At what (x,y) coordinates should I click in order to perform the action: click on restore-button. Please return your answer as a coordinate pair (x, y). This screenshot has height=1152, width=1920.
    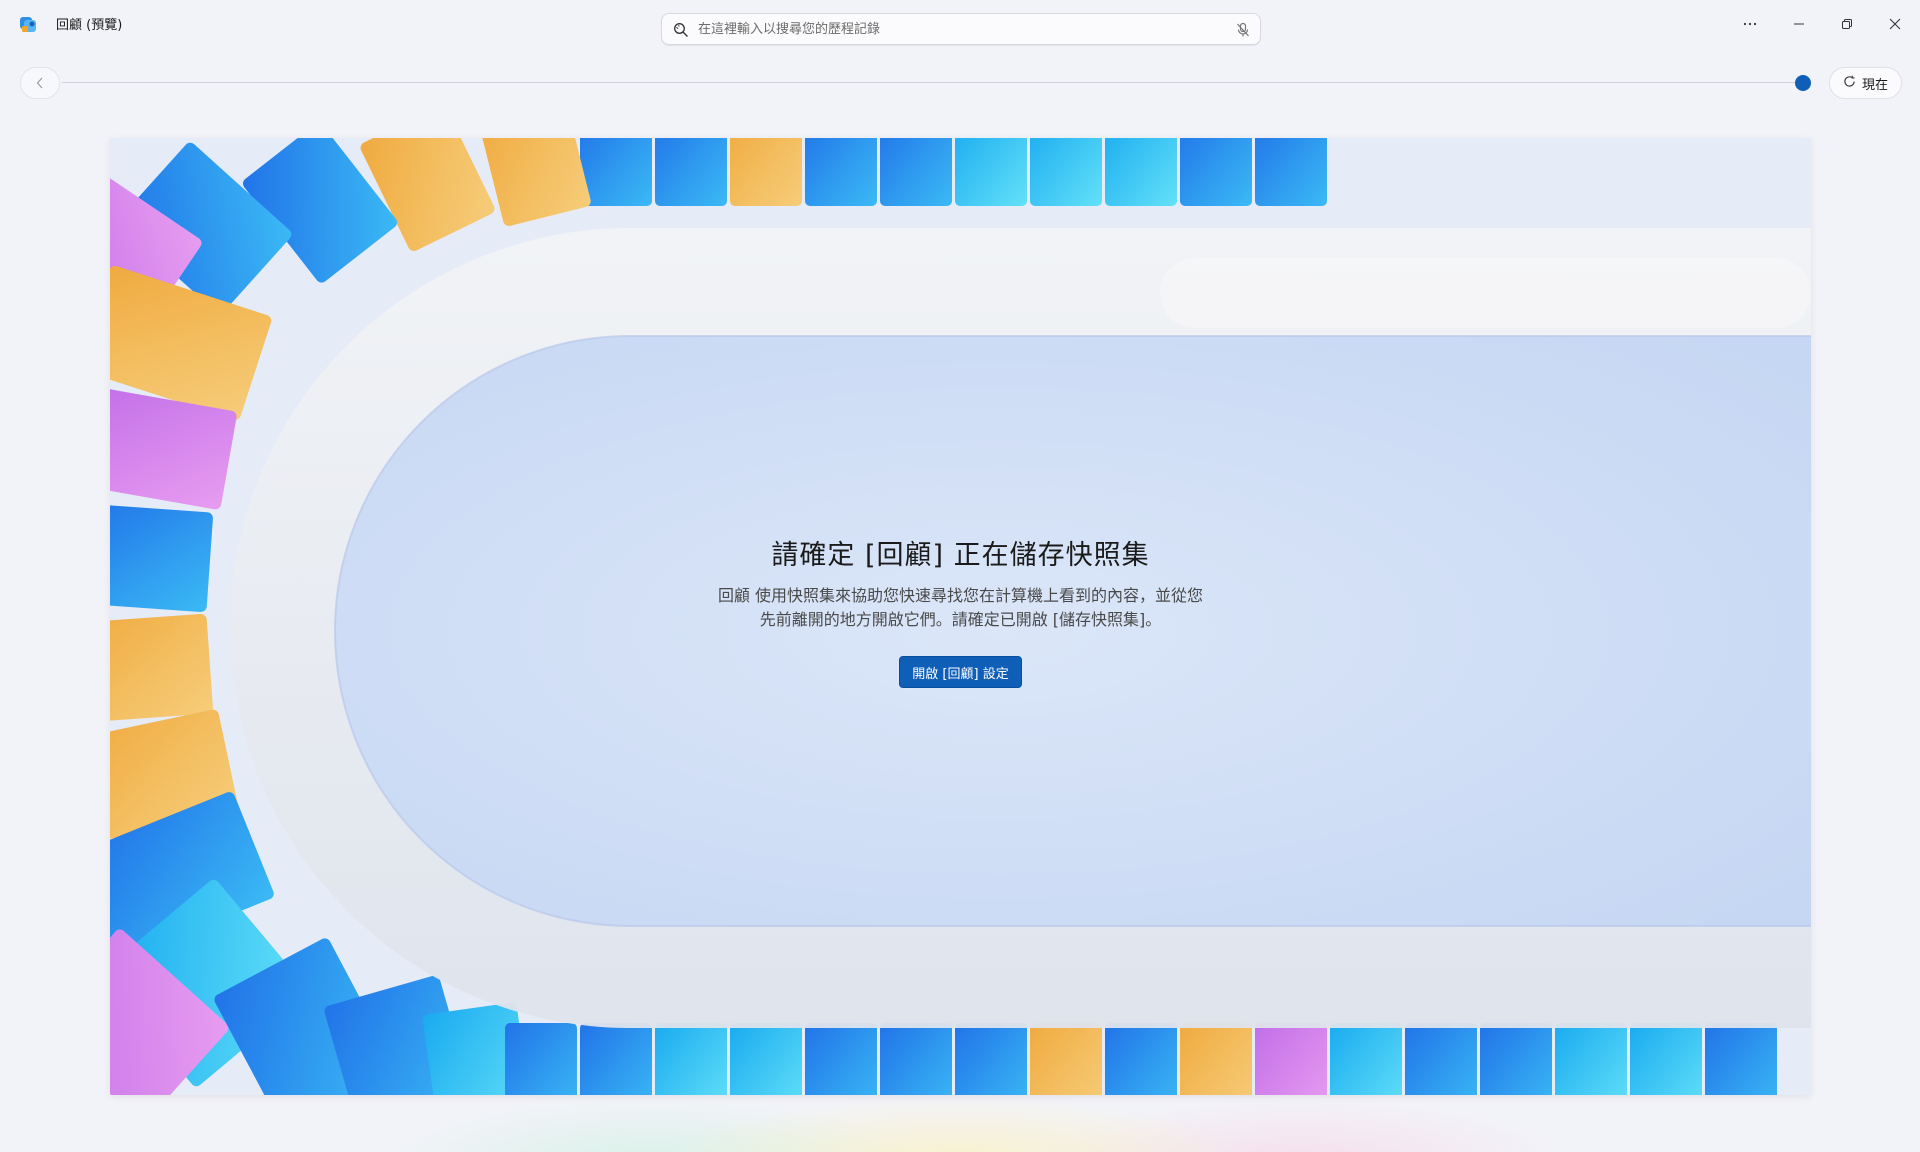
    Looking at the image, I should click on (1847, 24).